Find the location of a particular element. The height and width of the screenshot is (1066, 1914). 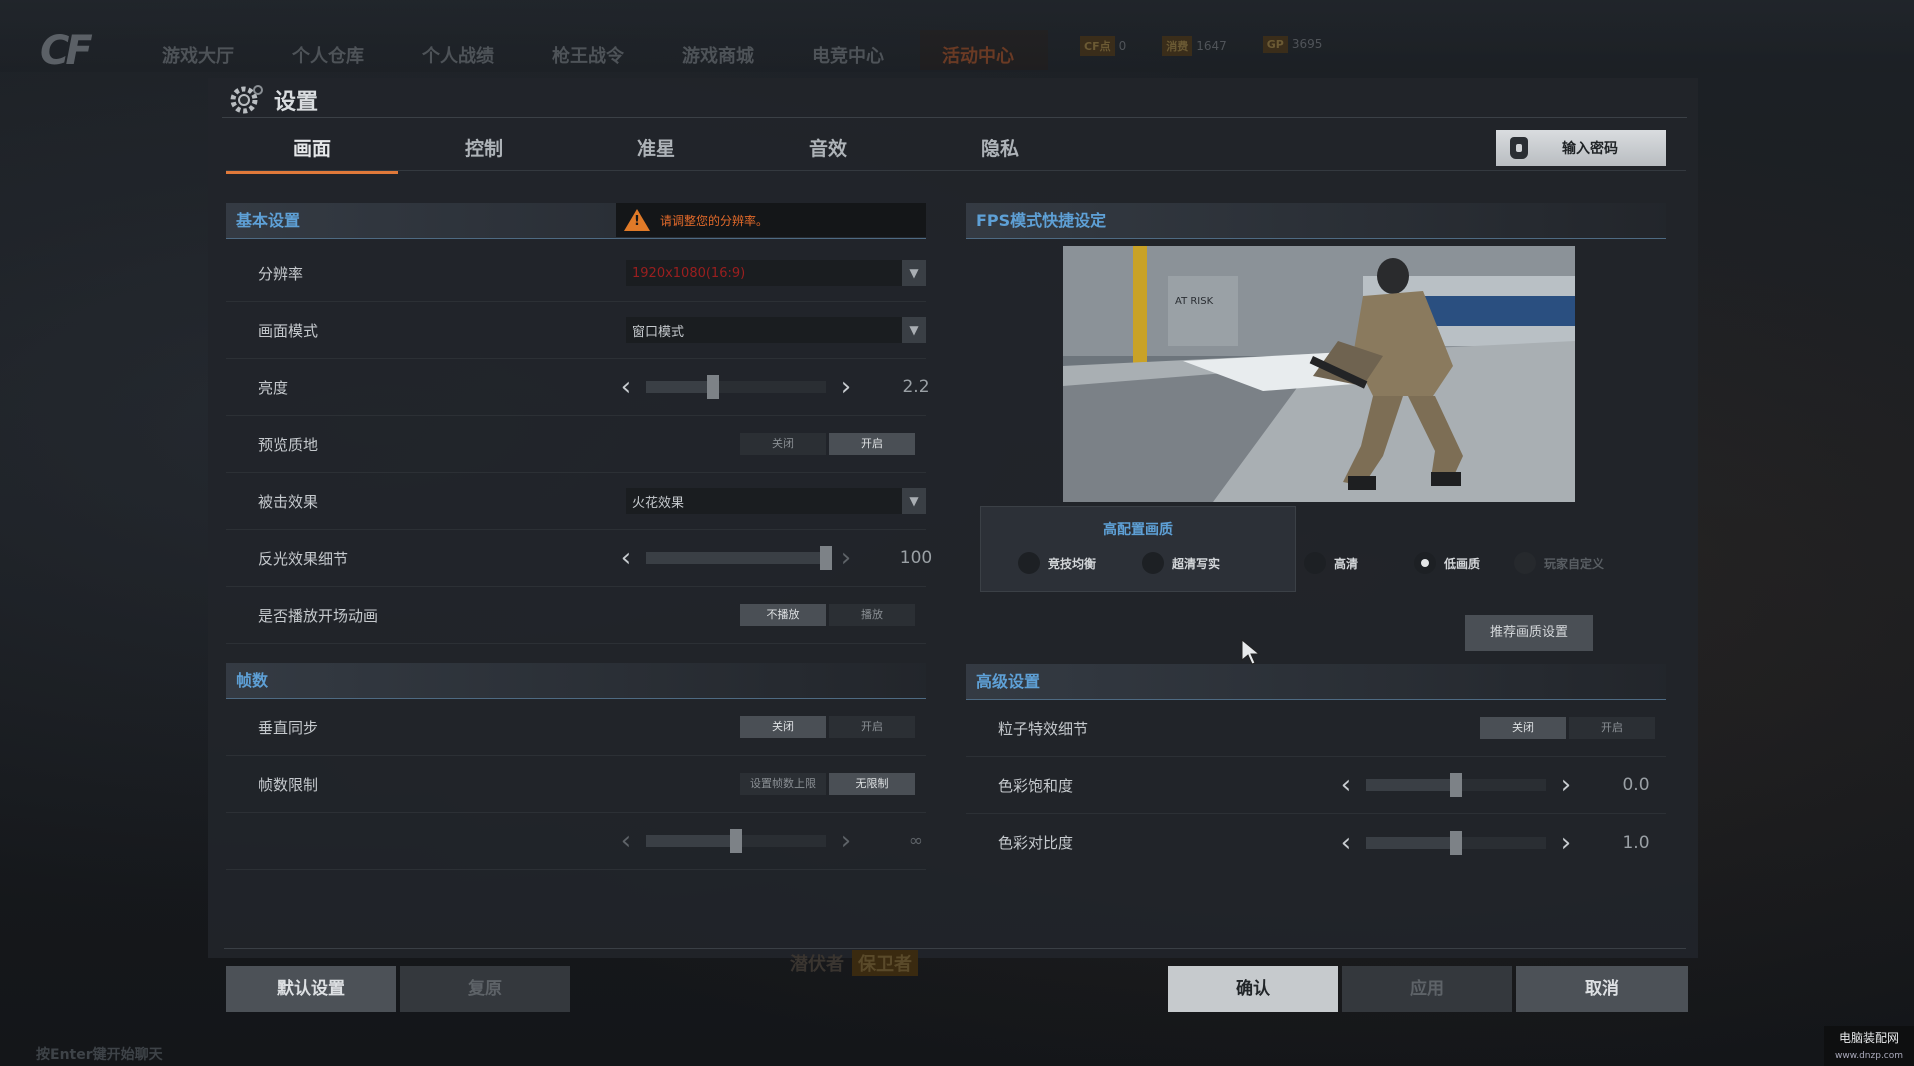

preview-sign-text: AT RISK is located at coordinates (1194, 301).